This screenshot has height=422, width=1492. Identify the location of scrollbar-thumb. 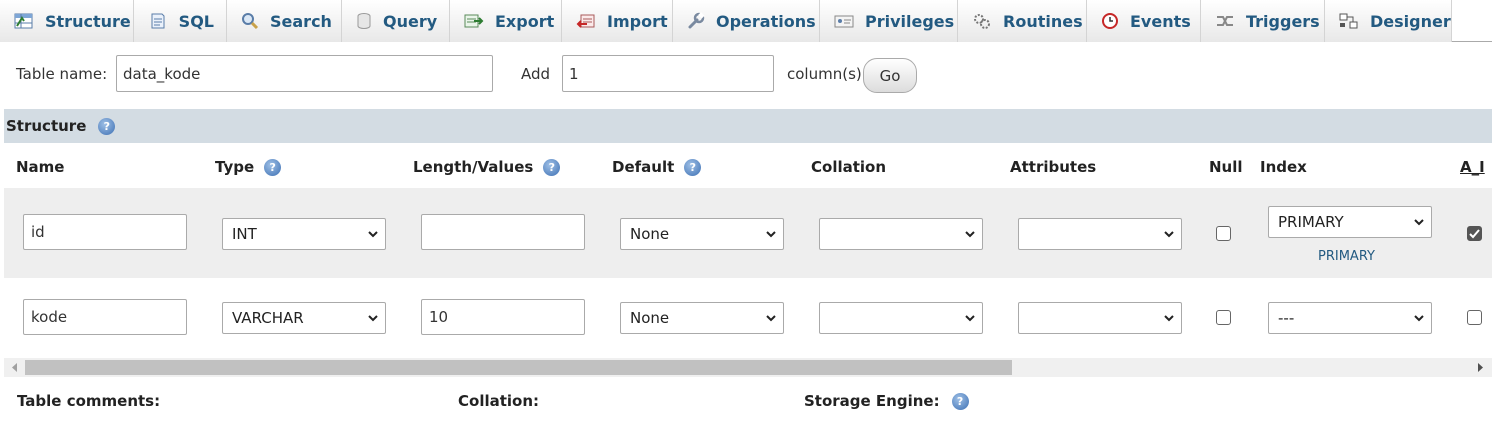
(518, 367).